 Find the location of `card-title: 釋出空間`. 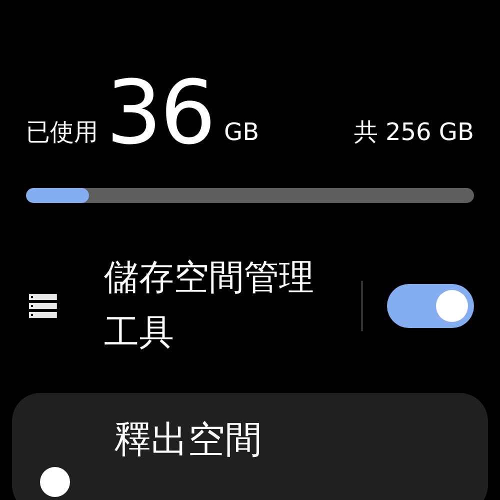

card-title: 釋出空間 is located at coordinates (188, 439).